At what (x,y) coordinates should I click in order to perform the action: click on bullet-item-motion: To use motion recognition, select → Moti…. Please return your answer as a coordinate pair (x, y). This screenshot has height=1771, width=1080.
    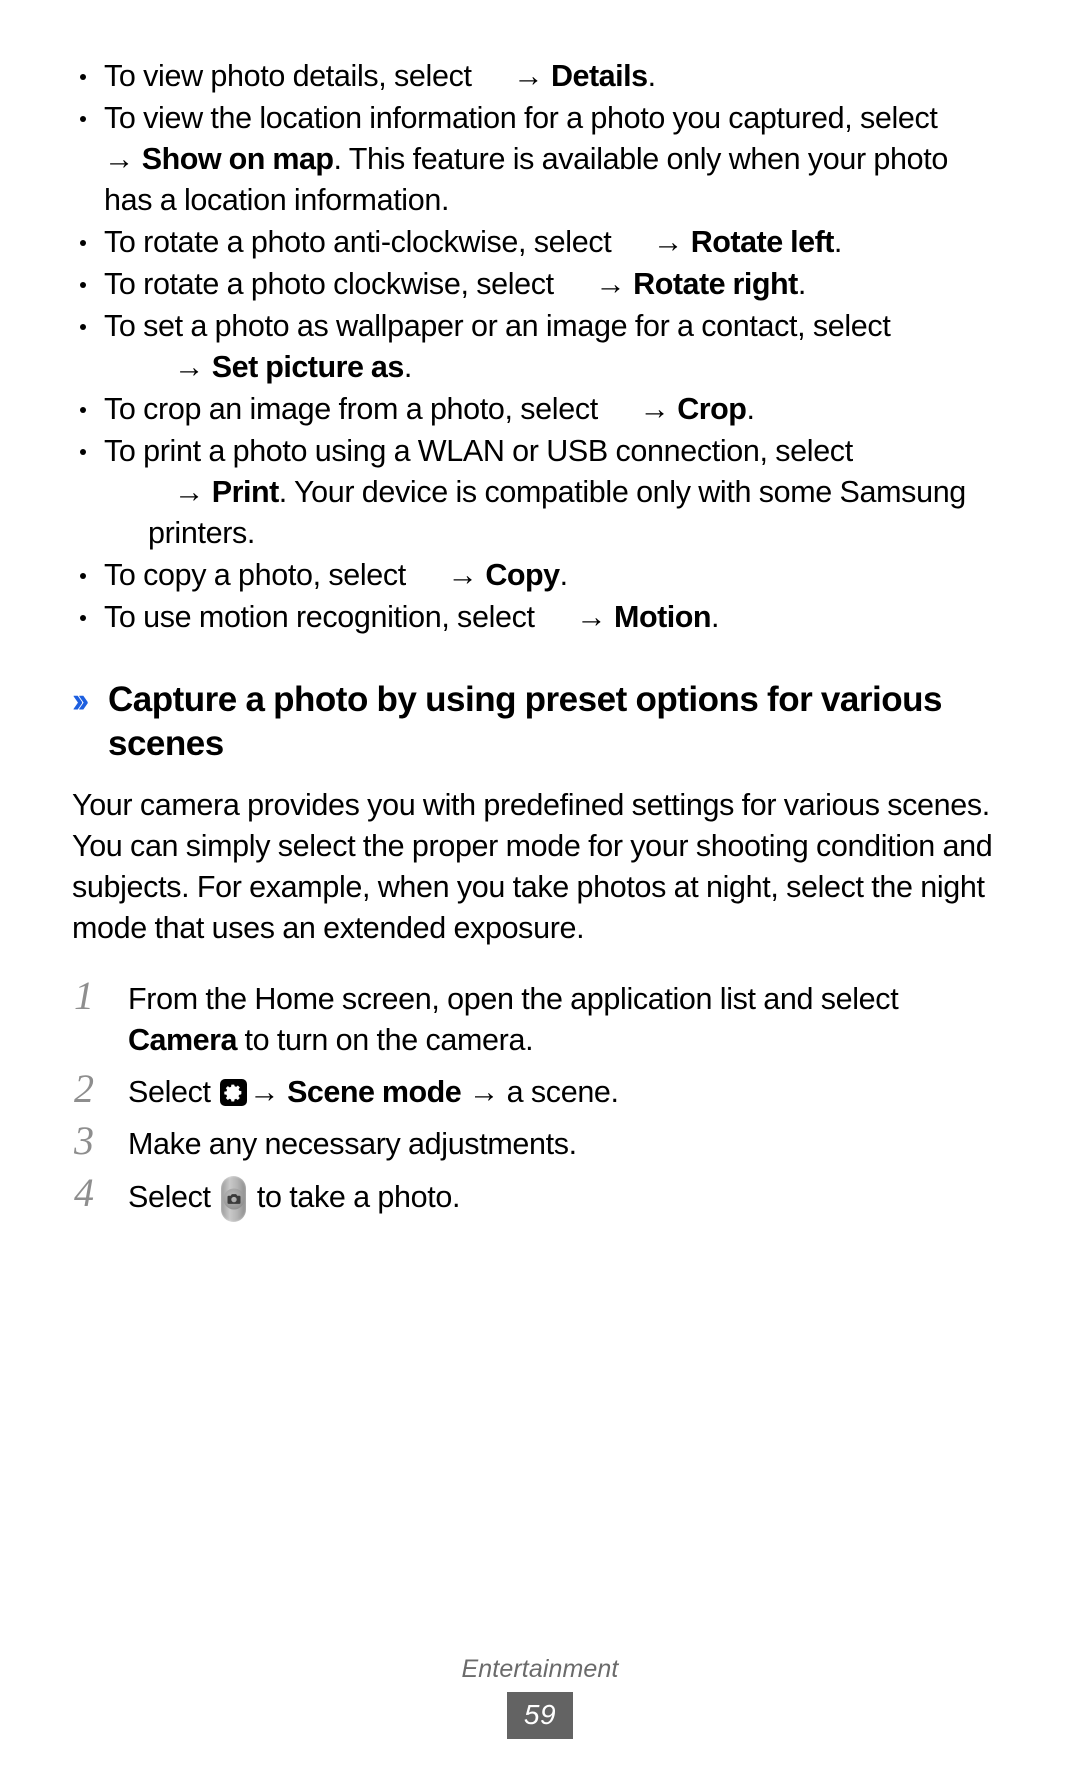
    Looking at the image, I should click on (537, 617).